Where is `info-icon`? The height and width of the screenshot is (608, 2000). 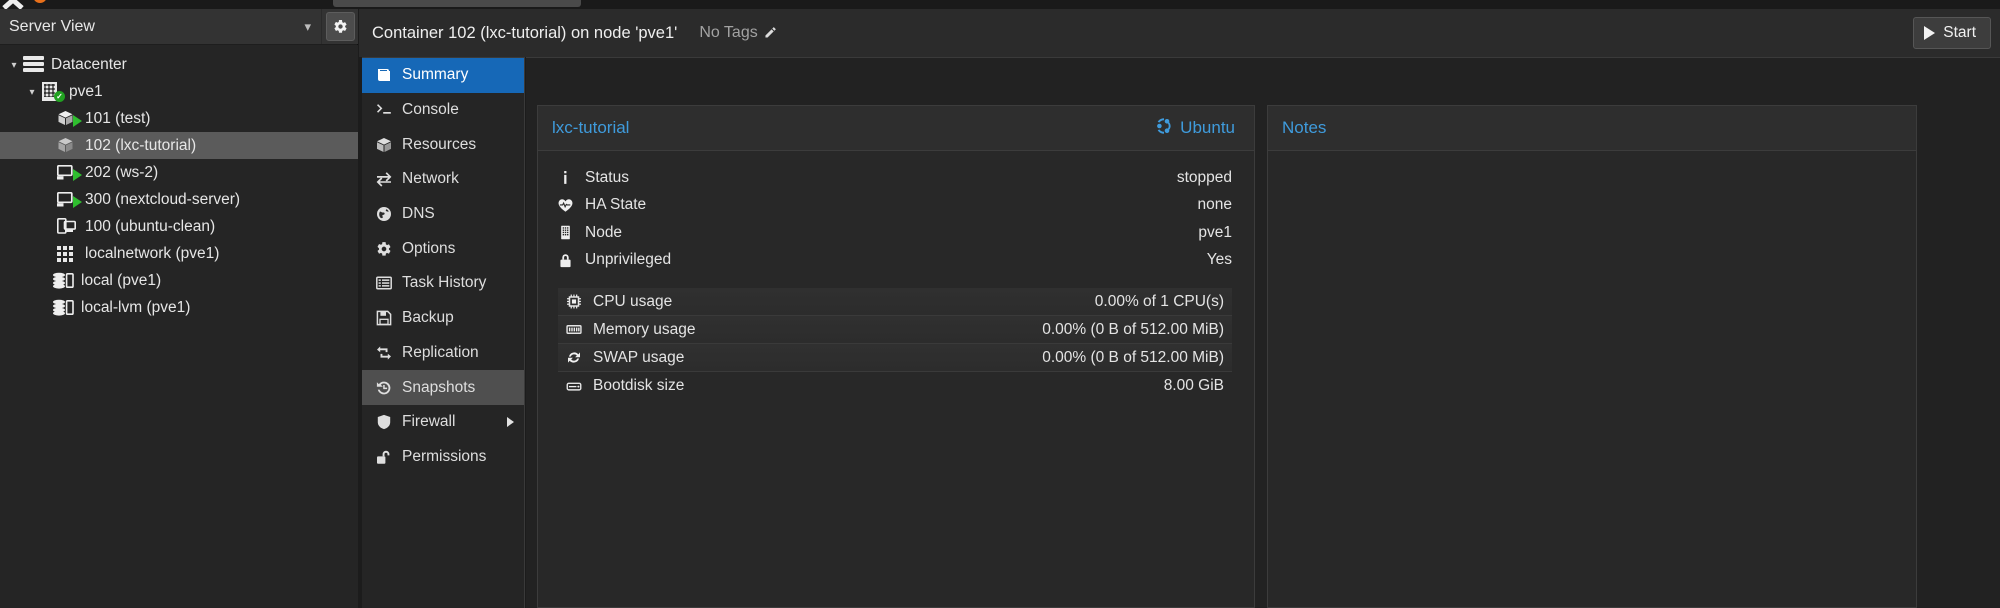
info-icon is located at coordinates (571, 177).